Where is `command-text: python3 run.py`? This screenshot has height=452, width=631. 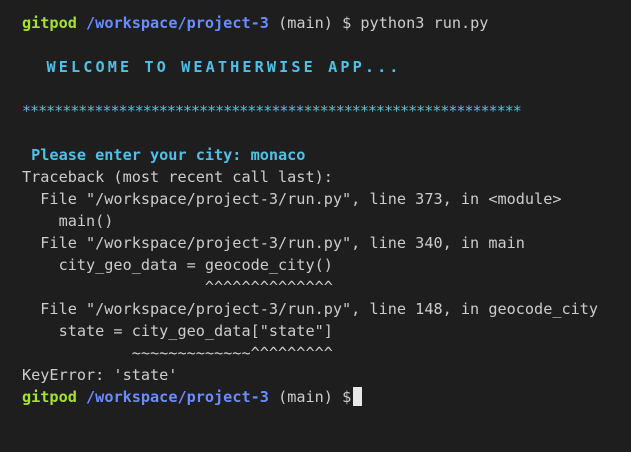
command-text: python3 run.py is located at coordinates (424, 23).